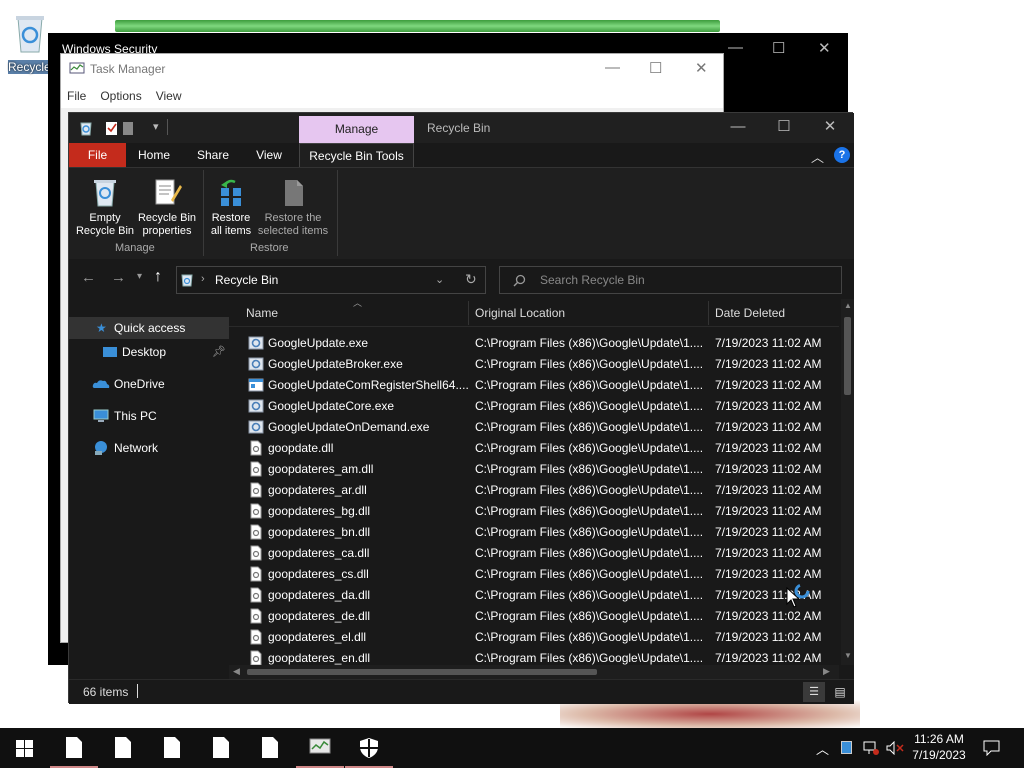  Describe the element at coordinates (149, 384) in the screenshot. I see `nav-onedrive: OneDrive` at that location.